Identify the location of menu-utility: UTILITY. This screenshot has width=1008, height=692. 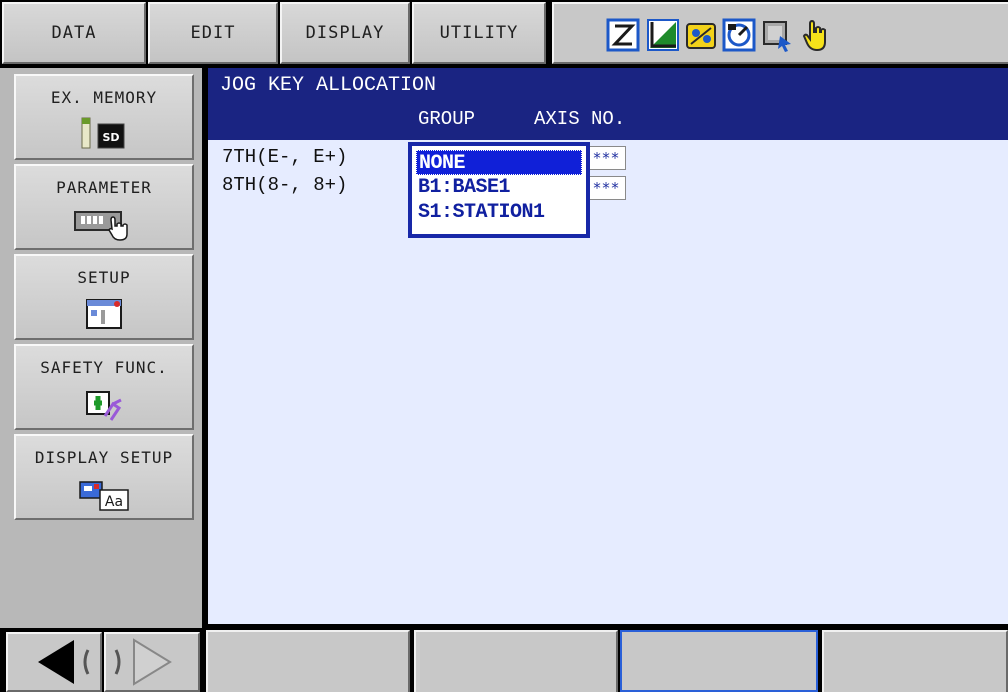
(479, 33).